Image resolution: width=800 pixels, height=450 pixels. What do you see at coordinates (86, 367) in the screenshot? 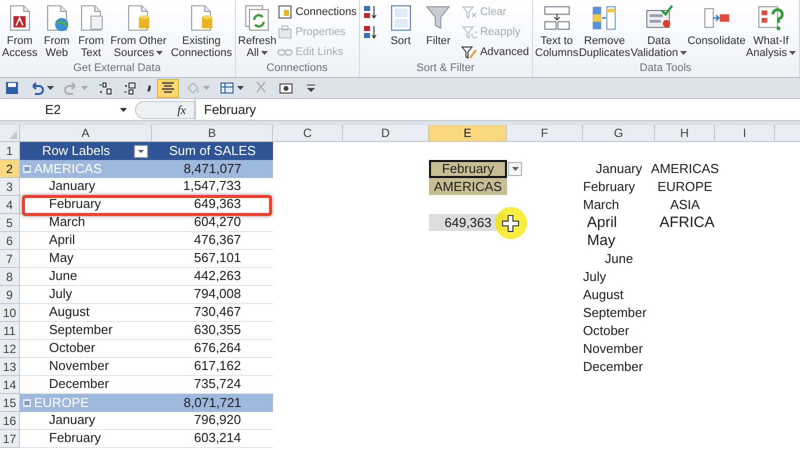
I see `pivot-label-cell: November` at bounding box center [86, 367].